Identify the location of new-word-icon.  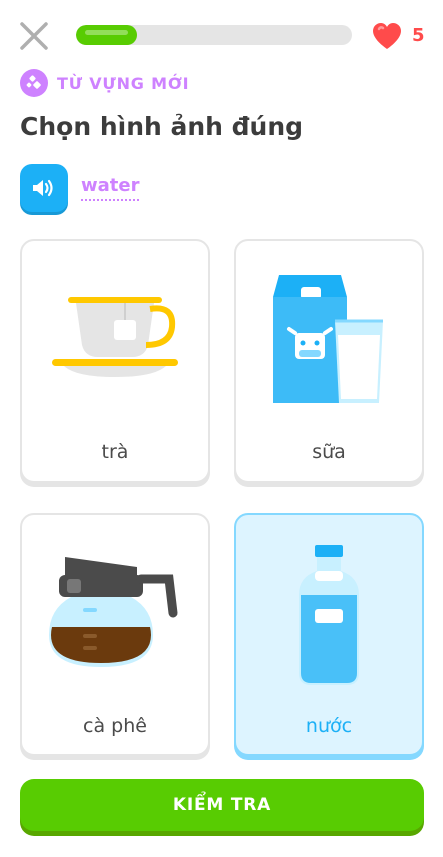
(34, 83).